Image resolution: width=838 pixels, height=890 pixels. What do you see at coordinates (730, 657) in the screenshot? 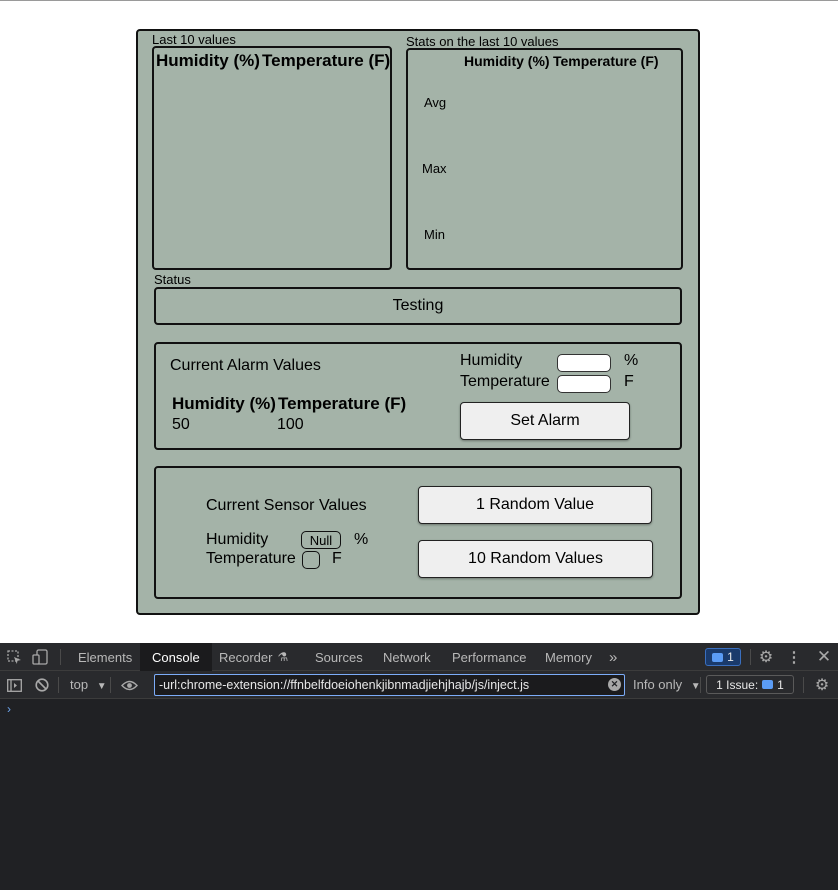
I see `messages-count: 1` at bounding box center [730, 657].